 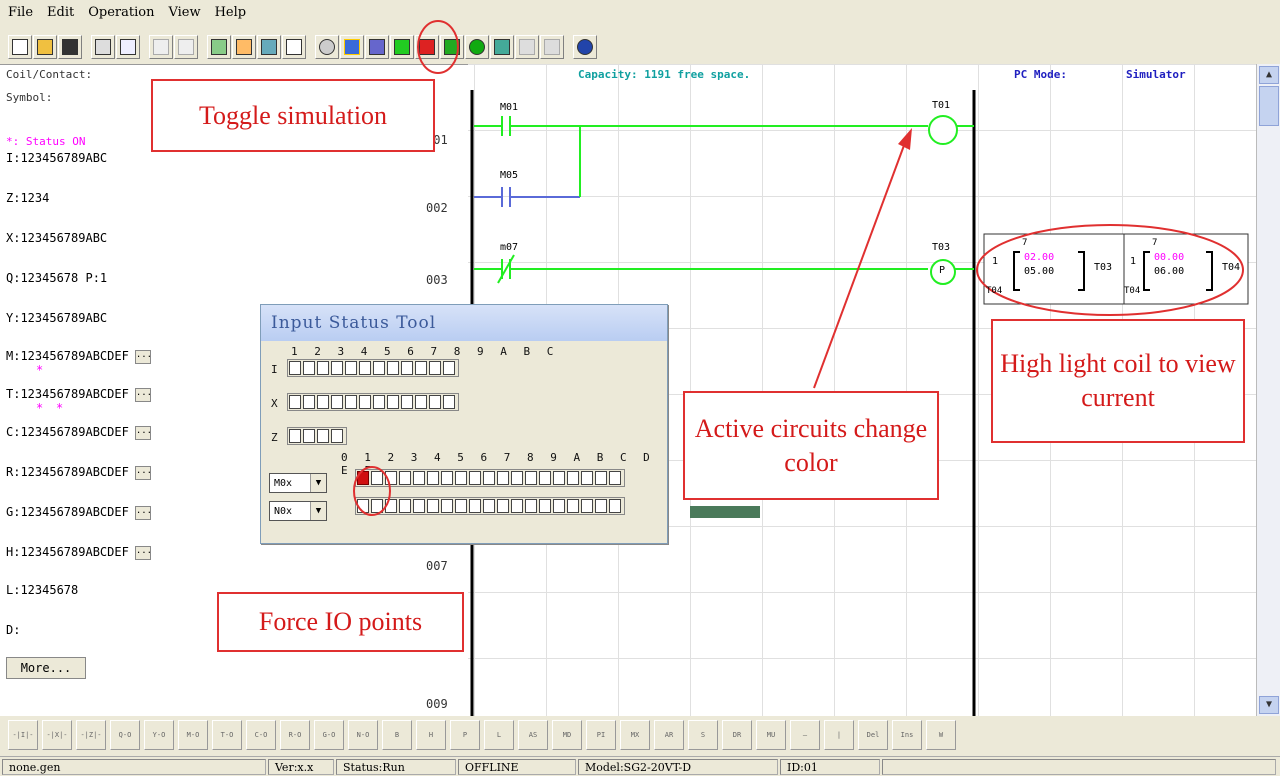 I want to click on delete-button: Del, so click(x=873, y=735).